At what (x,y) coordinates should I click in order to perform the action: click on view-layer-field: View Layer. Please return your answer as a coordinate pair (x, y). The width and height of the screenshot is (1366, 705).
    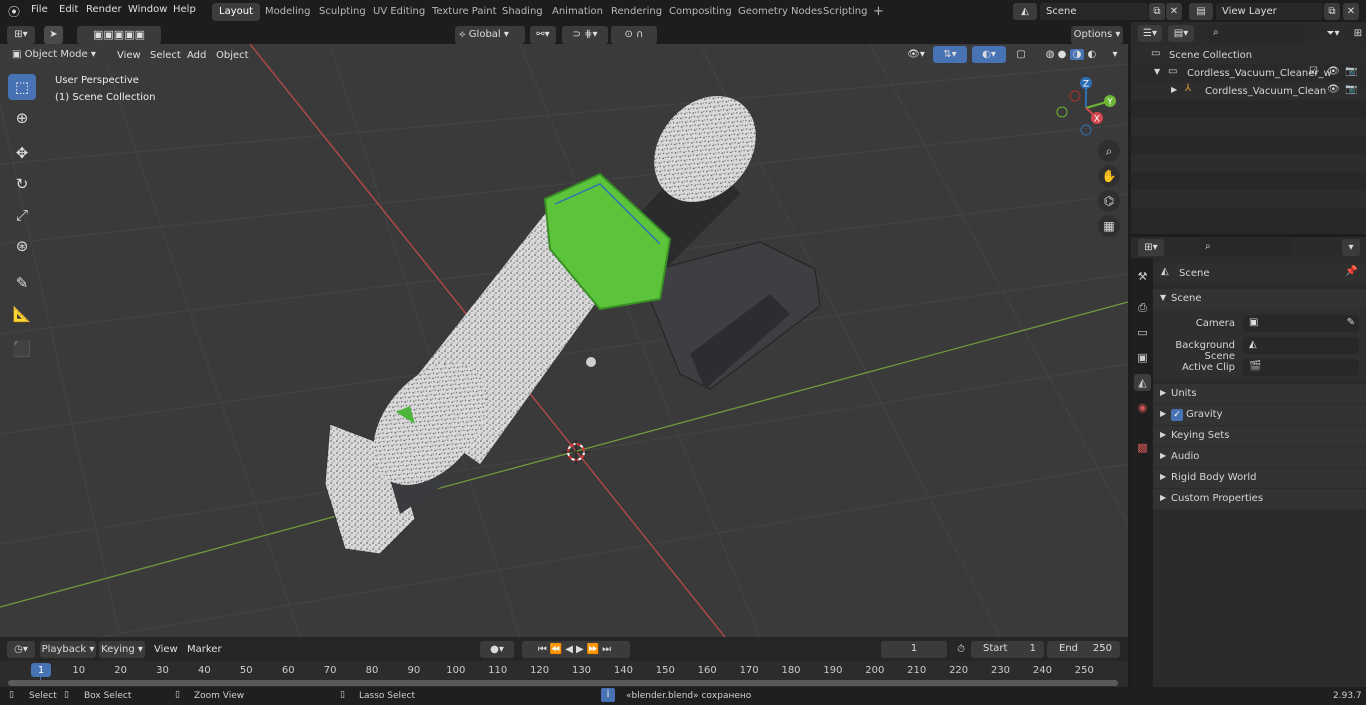
    Looking at the image, I should click on (1269, 11).